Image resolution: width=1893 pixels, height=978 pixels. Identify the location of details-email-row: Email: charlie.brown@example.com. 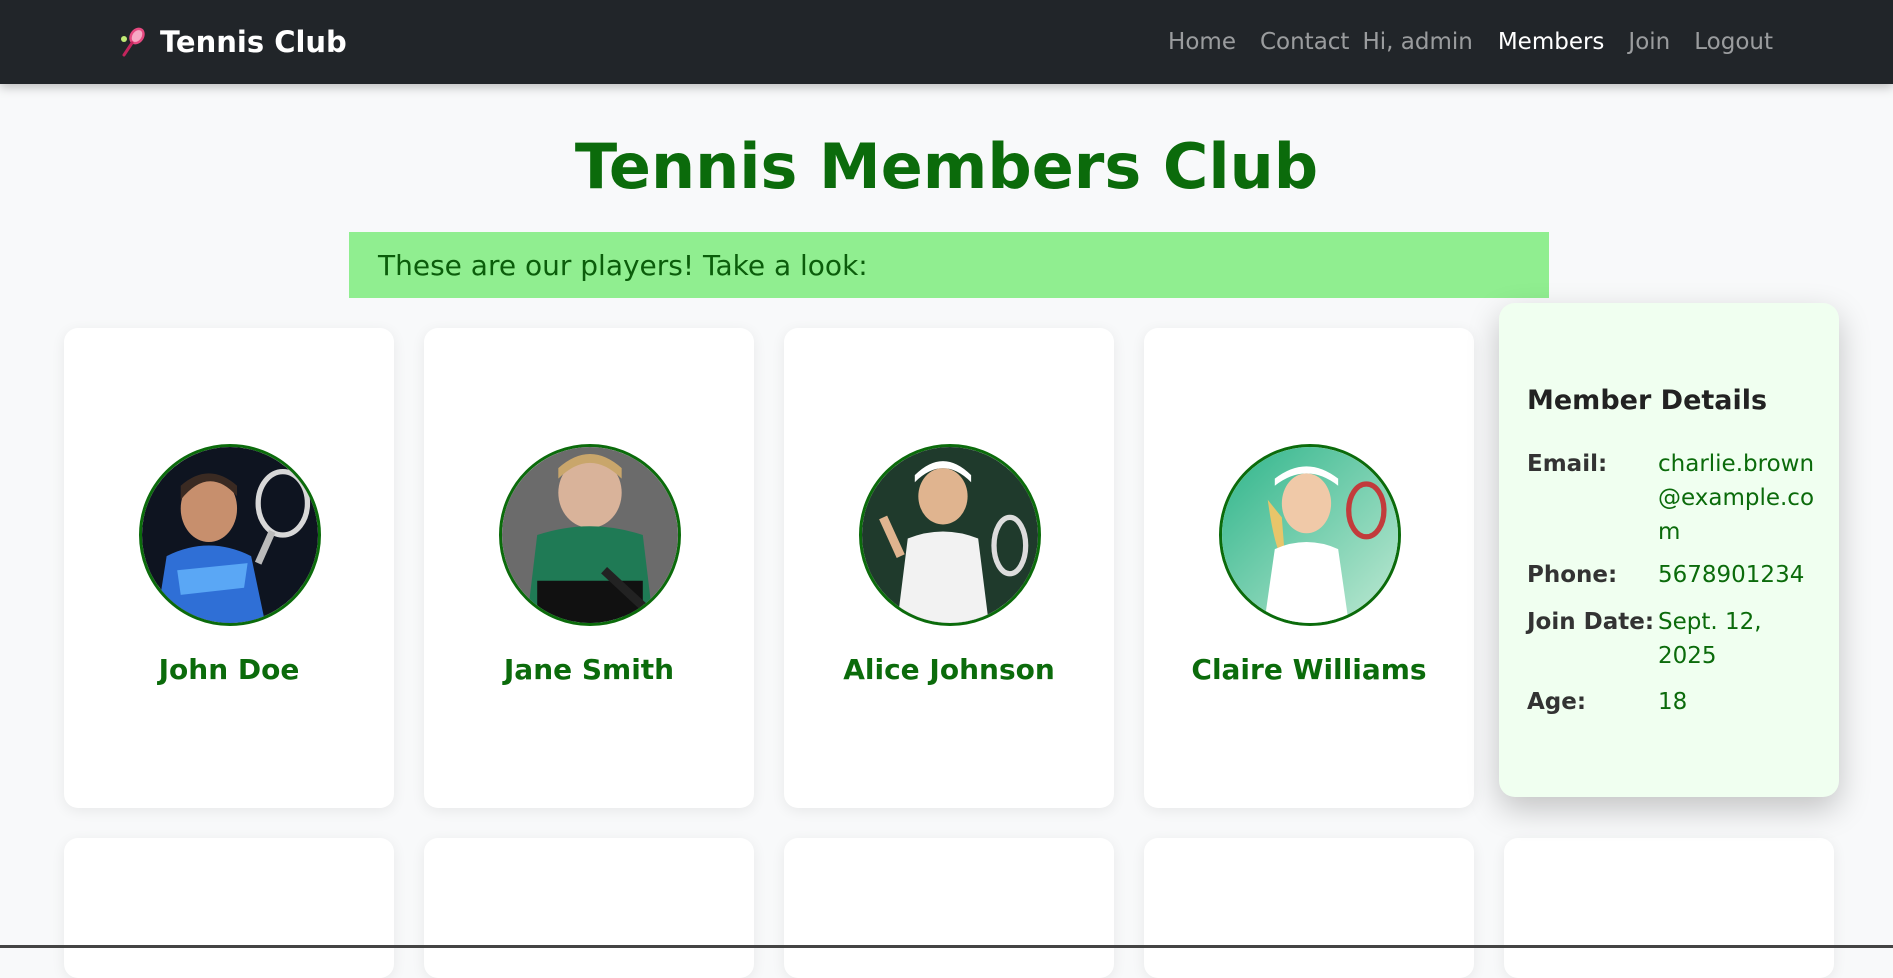
(1677, 498).